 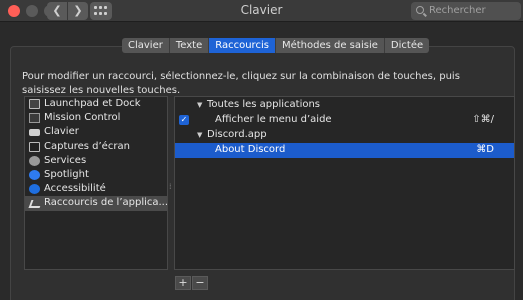 I want to click on spotlight-icon, so click(x=34, y=174).